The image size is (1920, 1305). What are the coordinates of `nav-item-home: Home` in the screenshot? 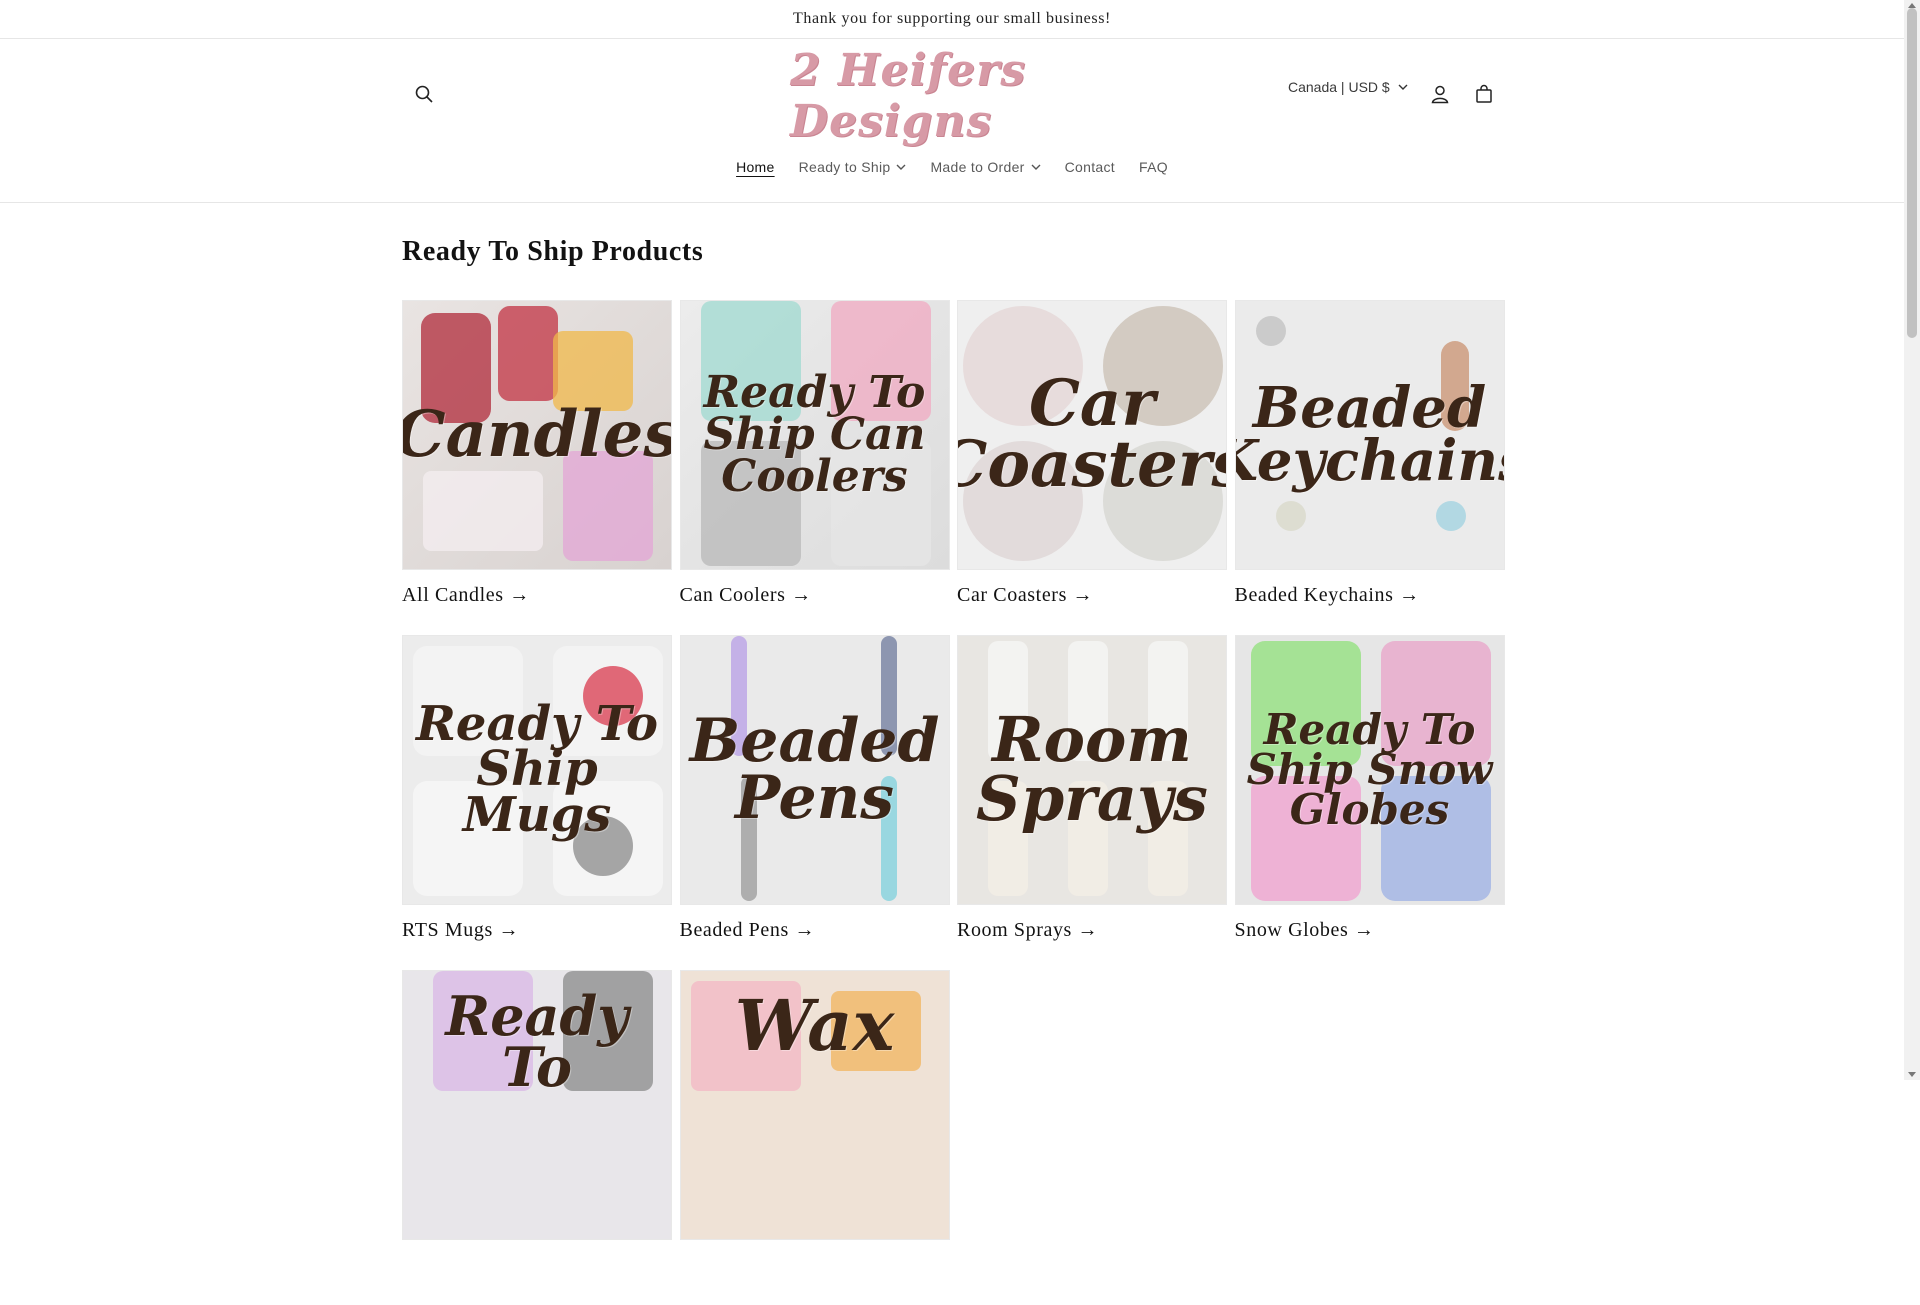 It's located at (755, 167).